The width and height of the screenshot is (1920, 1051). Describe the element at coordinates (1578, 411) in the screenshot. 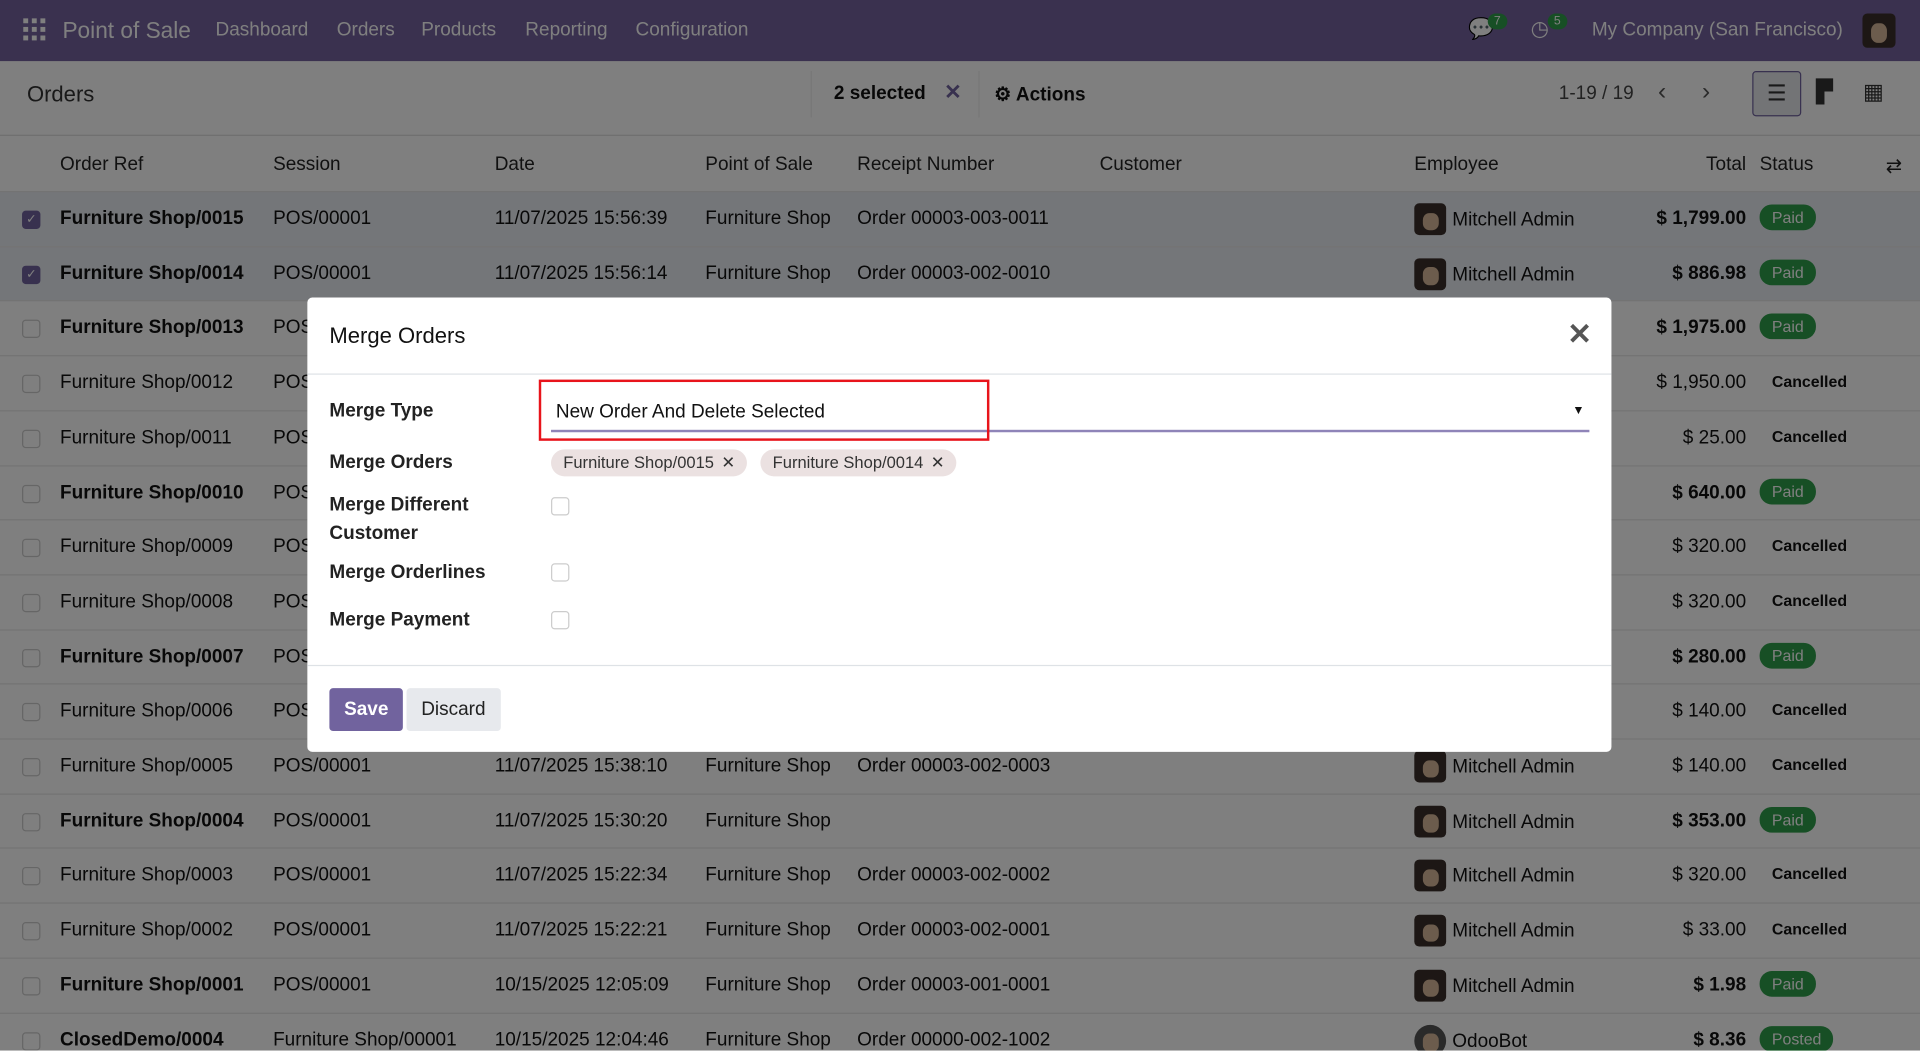

I see `chevron-down-icon: ▼` at that location.